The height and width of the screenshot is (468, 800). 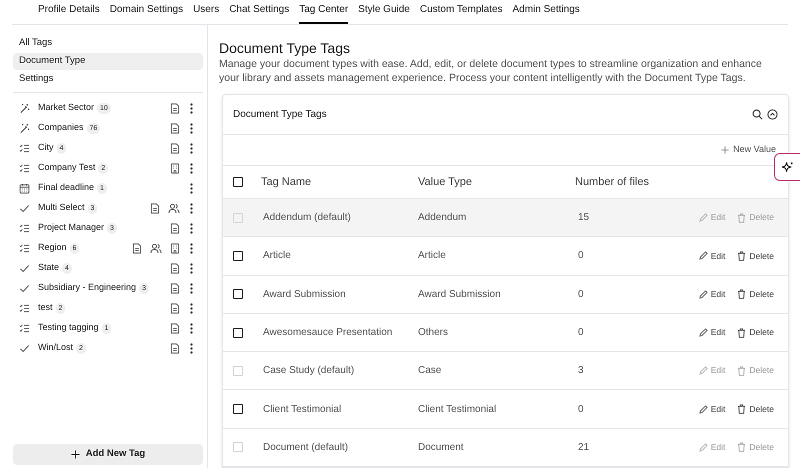 I want to click on tag-name: Multi Select, so click(x=61, y=208).